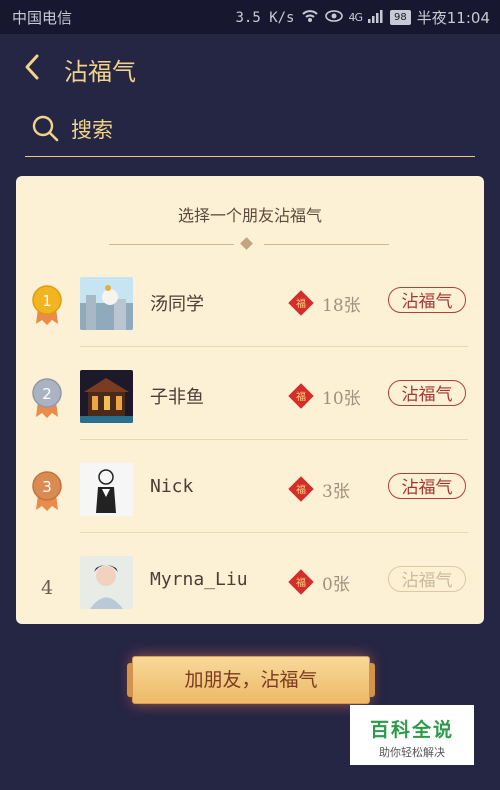  I want to click on carrier-label: 中国电信, so click(42, 18).